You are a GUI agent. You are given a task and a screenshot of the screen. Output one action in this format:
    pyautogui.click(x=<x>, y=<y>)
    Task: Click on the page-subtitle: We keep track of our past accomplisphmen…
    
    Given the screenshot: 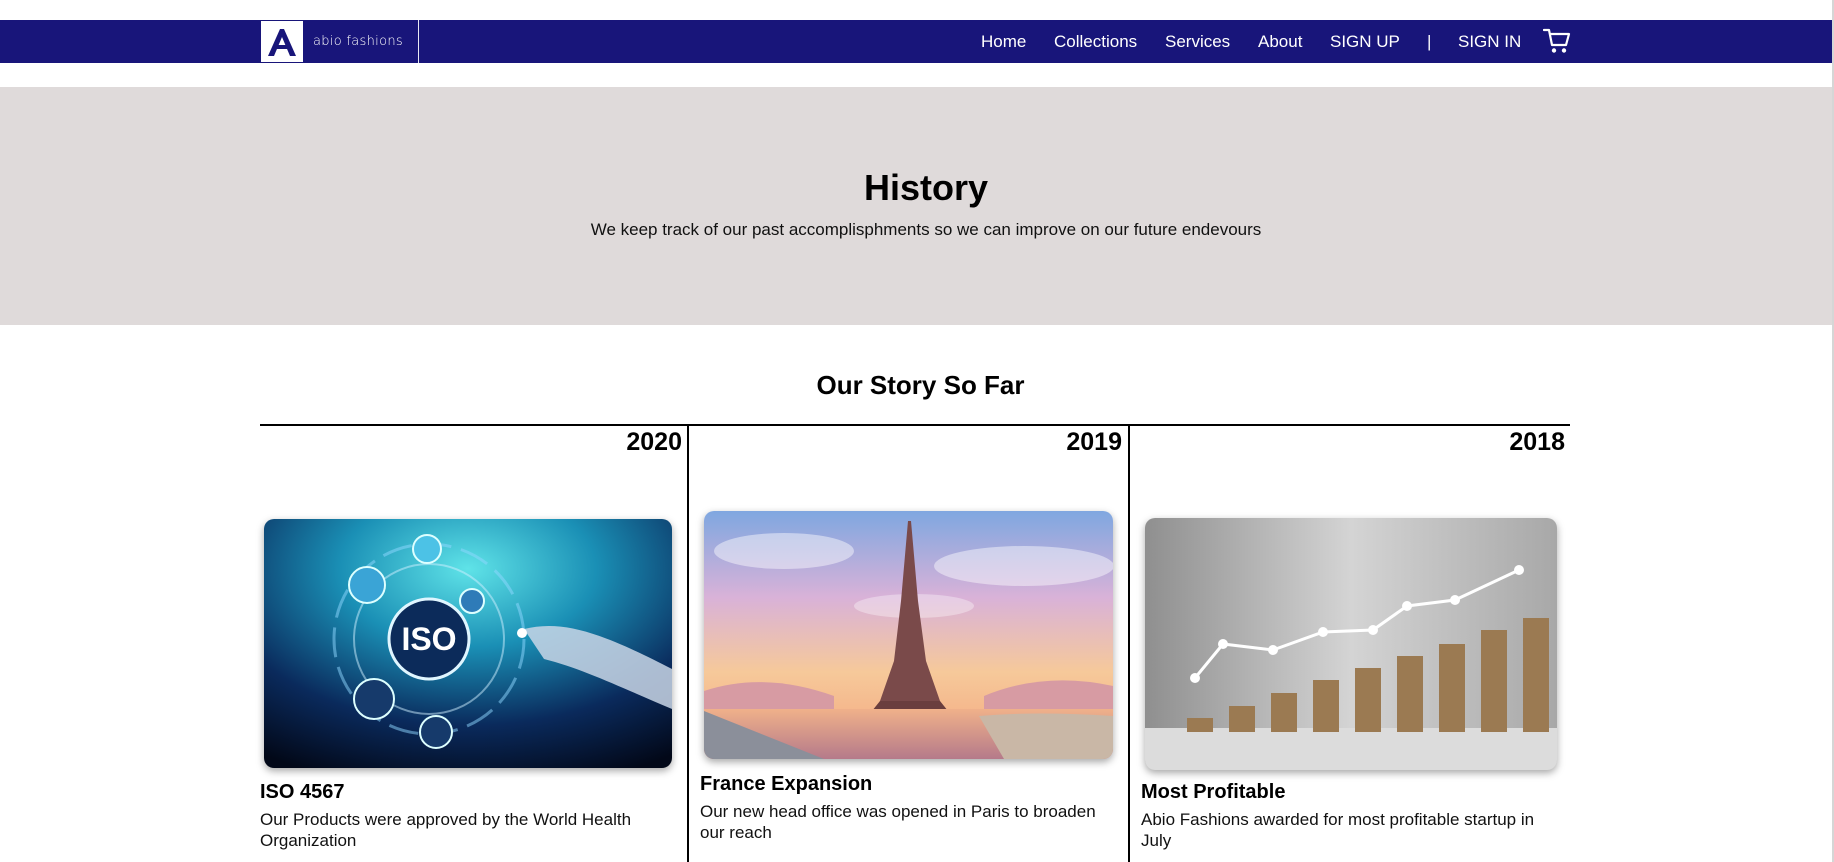 What is the action you would take?
    pyautogui.click(x=926, y=229)
    